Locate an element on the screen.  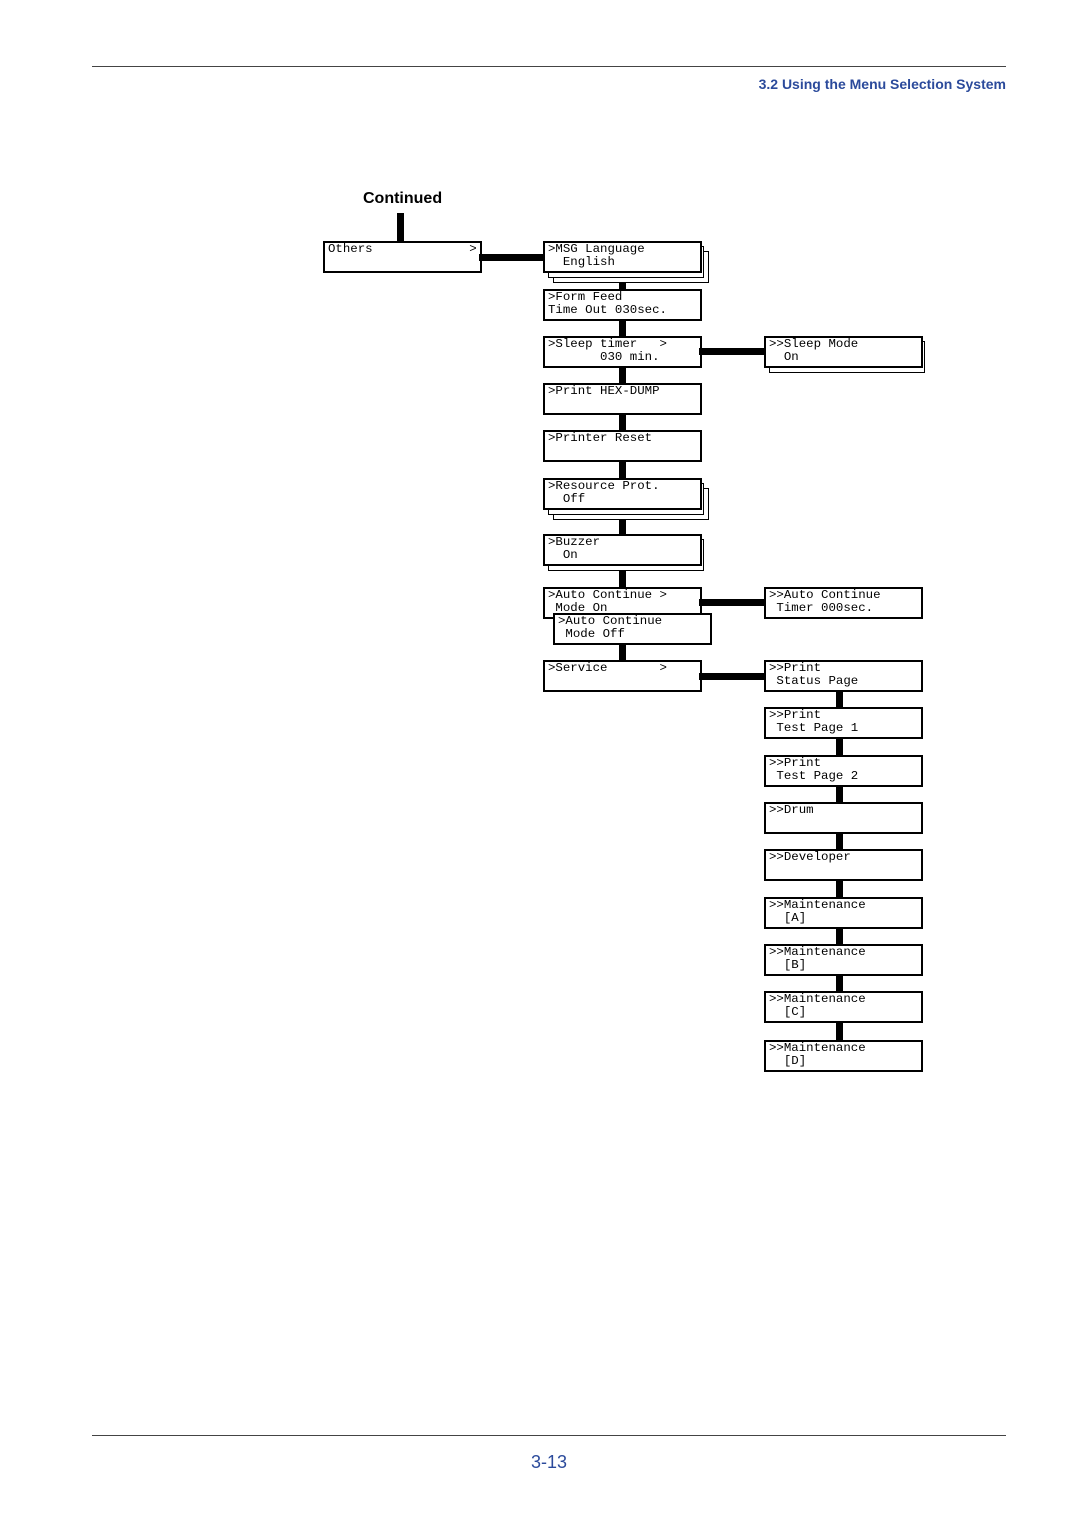
menu-line2: Off is located at coordinates (567, 498).